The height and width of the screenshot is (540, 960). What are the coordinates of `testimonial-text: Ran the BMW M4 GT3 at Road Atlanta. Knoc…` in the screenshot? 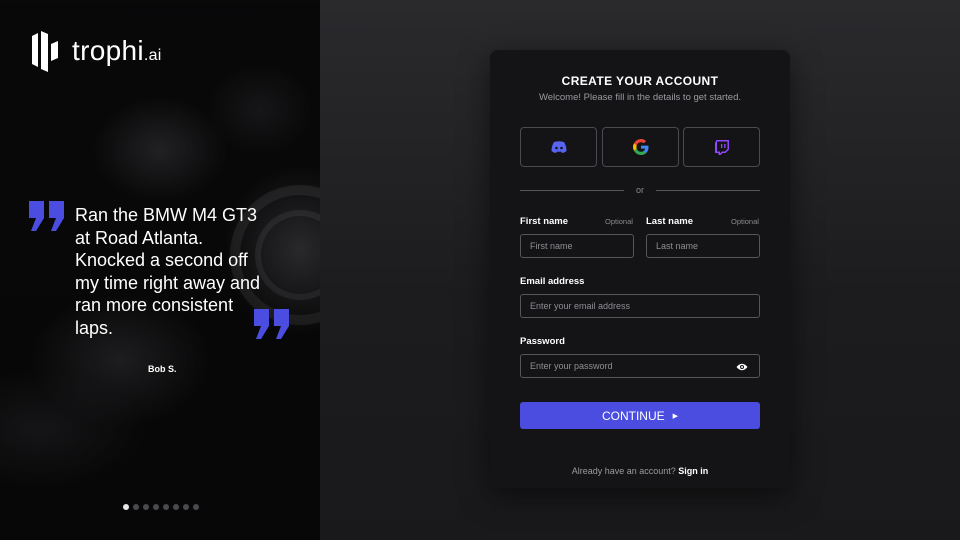 It's located at (168, 271).